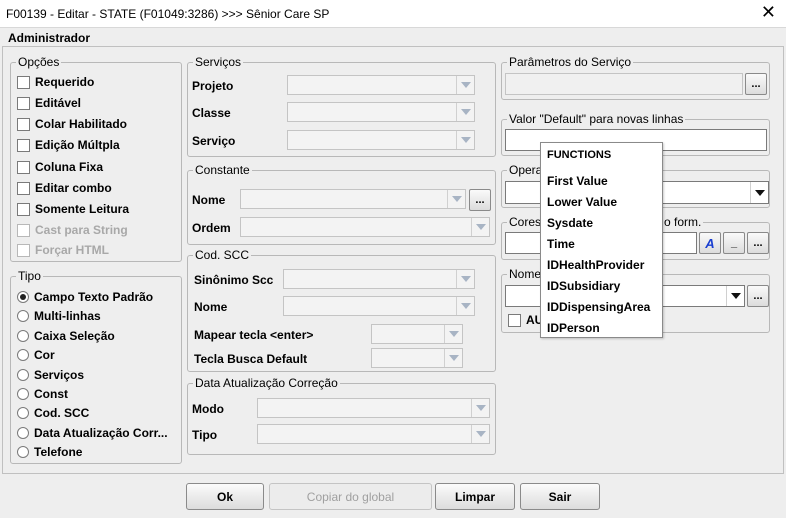 The image size is (786, 518). Describe the element at coordinates (49, 103) in the screenshot. I see `editavel-checkbox: Editável` at that location.